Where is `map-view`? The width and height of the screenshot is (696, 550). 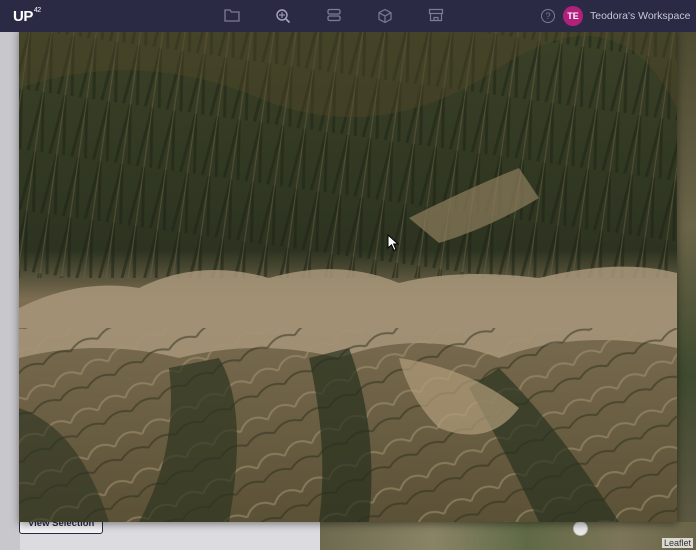
map-view is located at coordinates (508, 536).